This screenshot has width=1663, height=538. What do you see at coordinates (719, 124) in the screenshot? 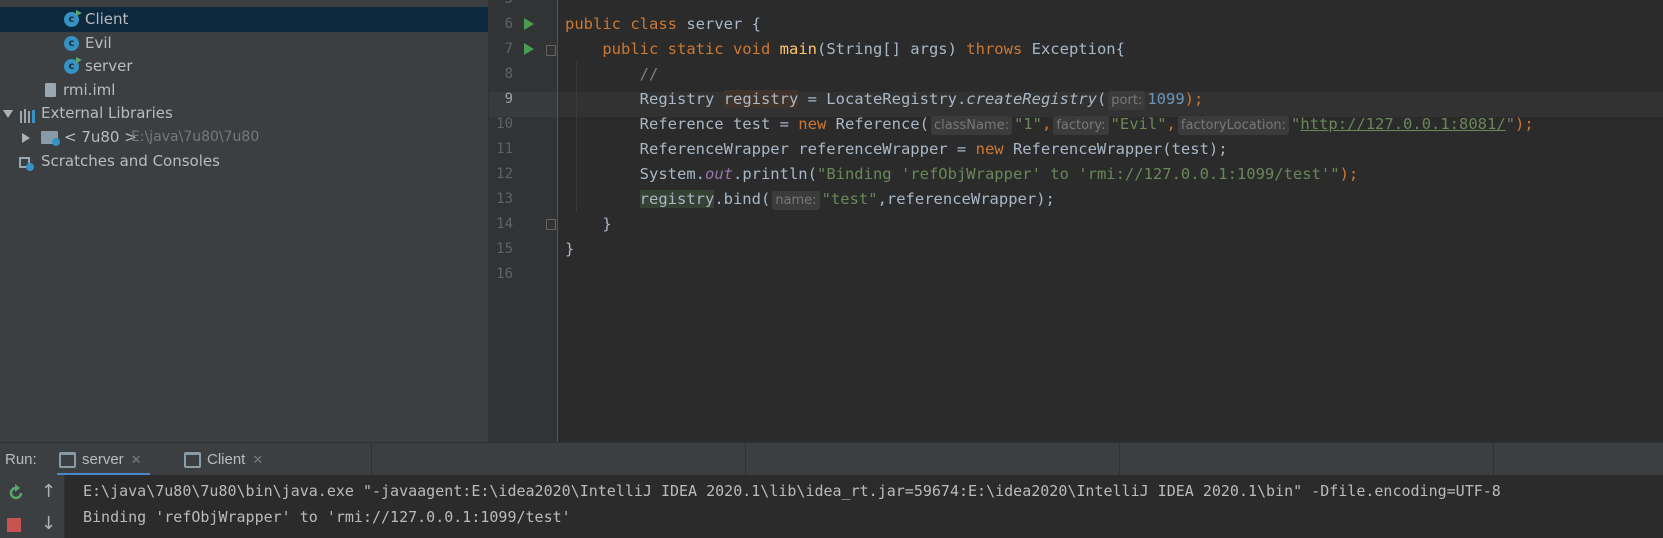
I see `code-token: Reference test =` at bounding box center [719, 124].